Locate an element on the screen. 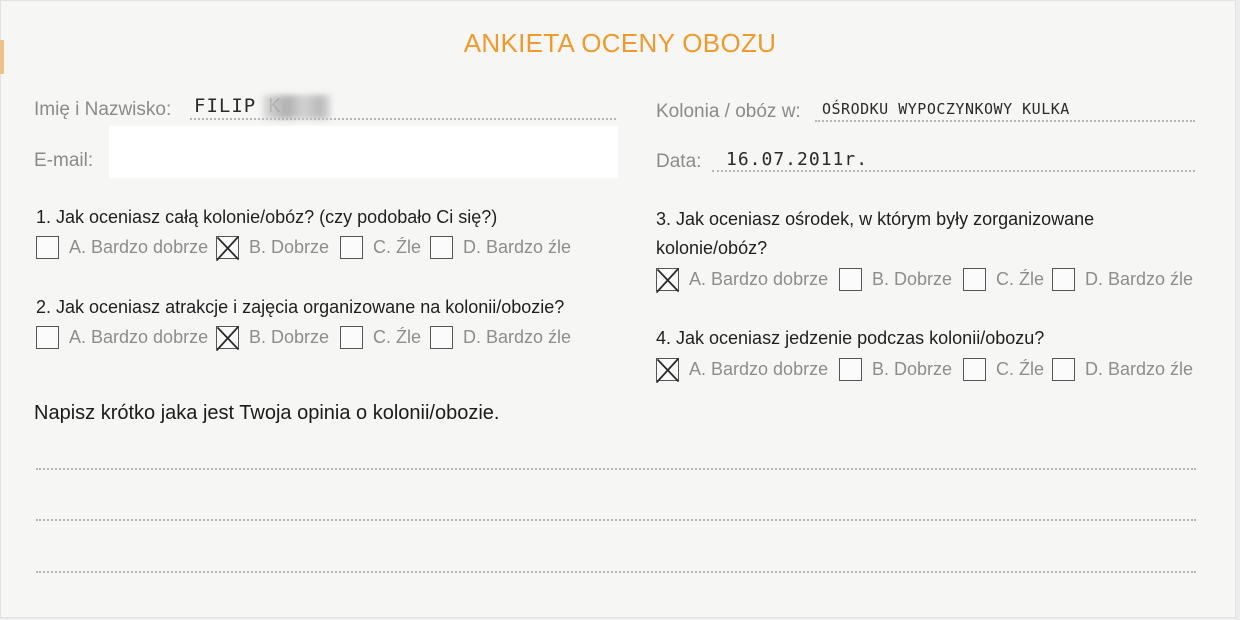 This screenshot has height=620, width=1240. question-1-option-d: D. Bardzo źle is located at coordinates (500, 247).